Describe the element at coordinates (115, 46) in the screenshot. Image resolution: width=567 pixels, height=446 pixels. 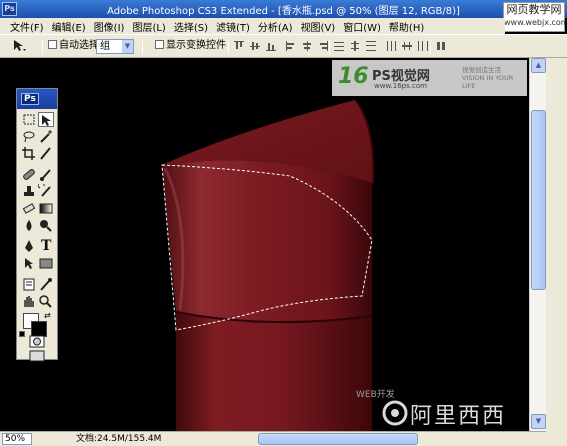
I see `auto-select-dropdown: 组 ▼` at that location.